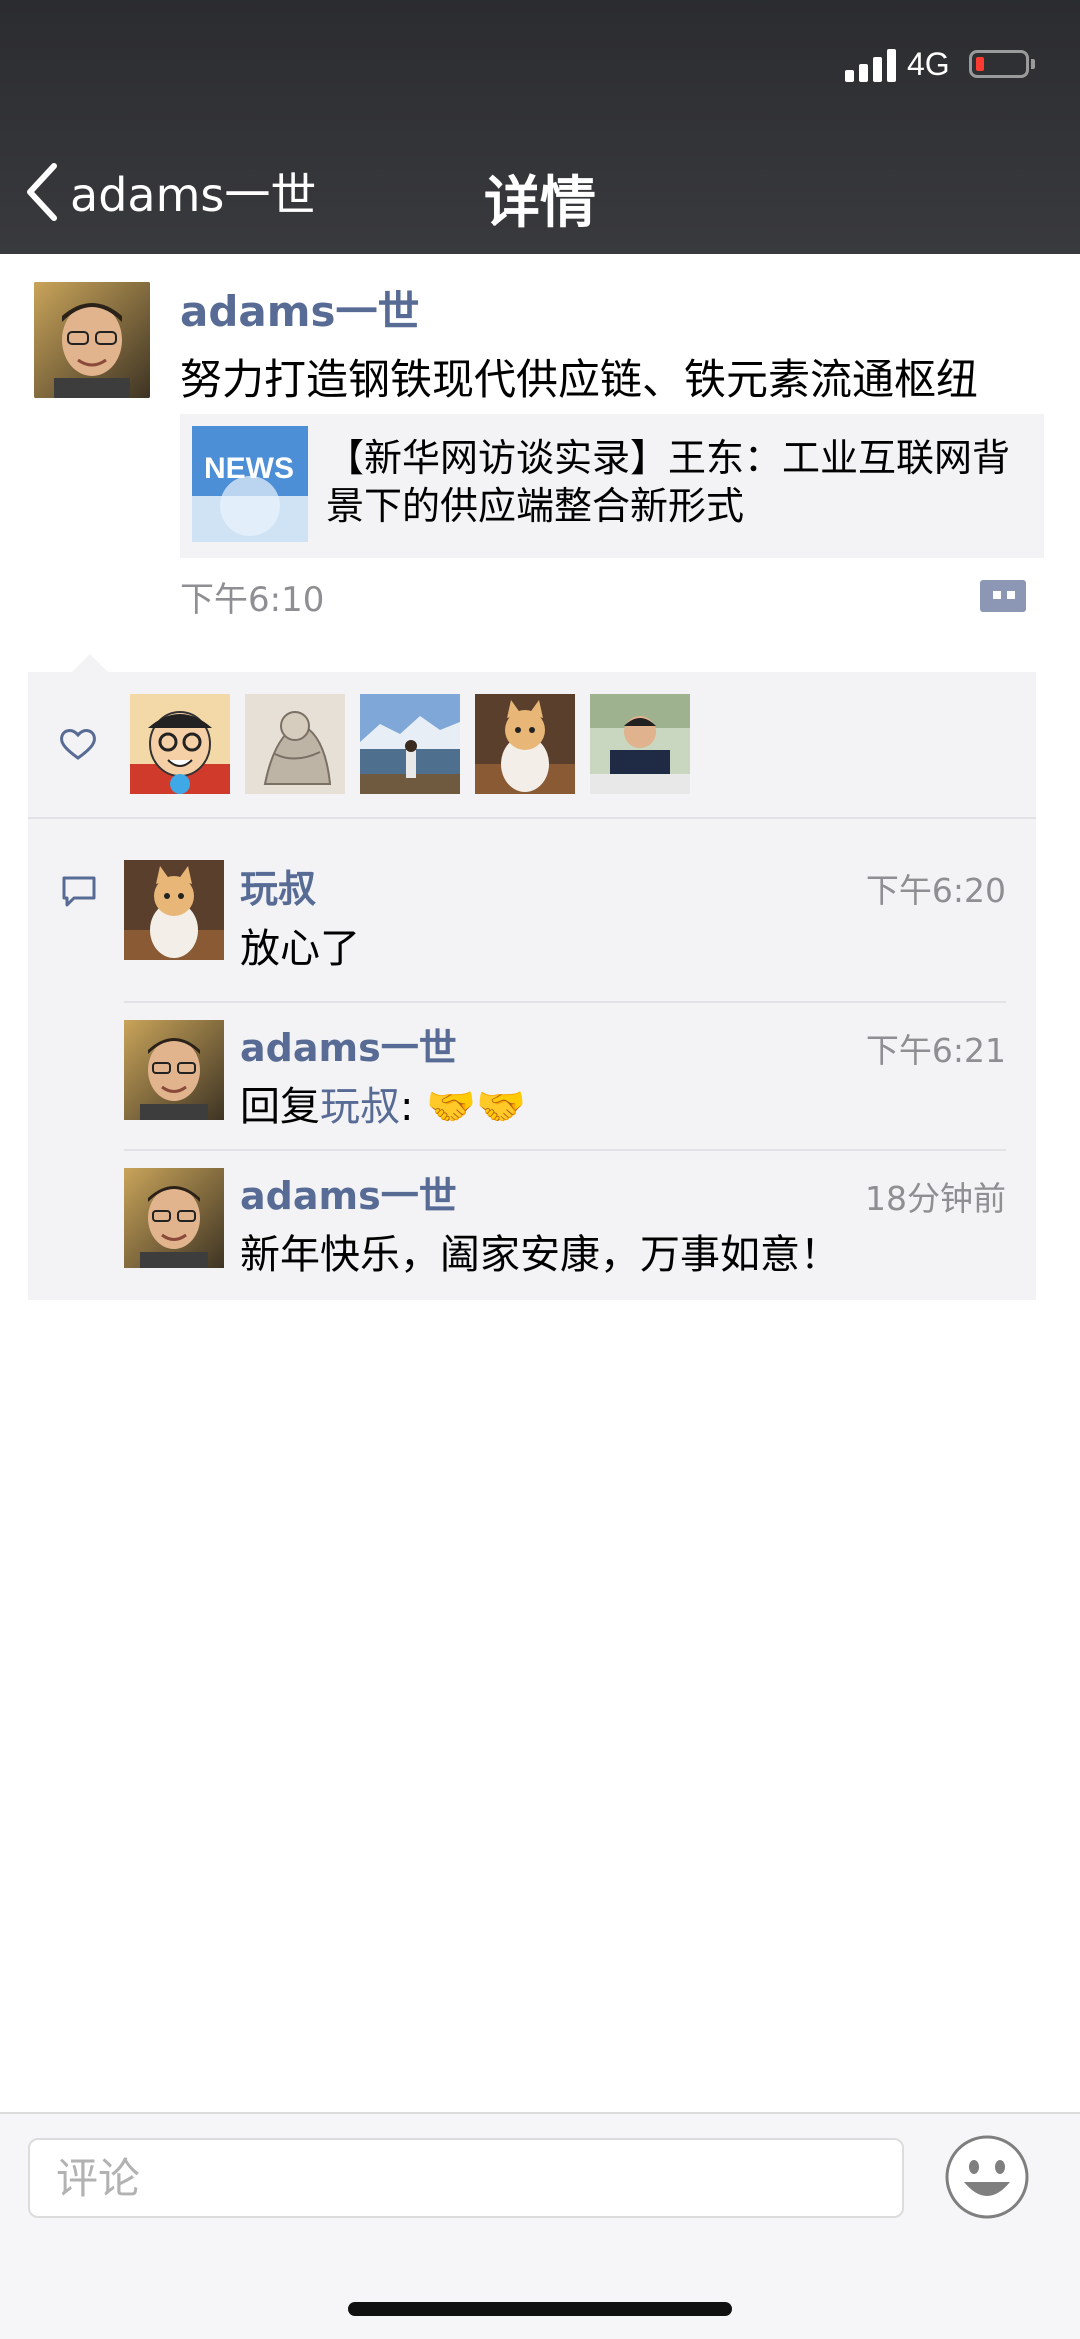 This screenshot has height=2339, width=1080. What do you see at coordinates (278, 885) in the screenshot?
I see `commenter-name: 玩叔` at bounding box center [278, 885].